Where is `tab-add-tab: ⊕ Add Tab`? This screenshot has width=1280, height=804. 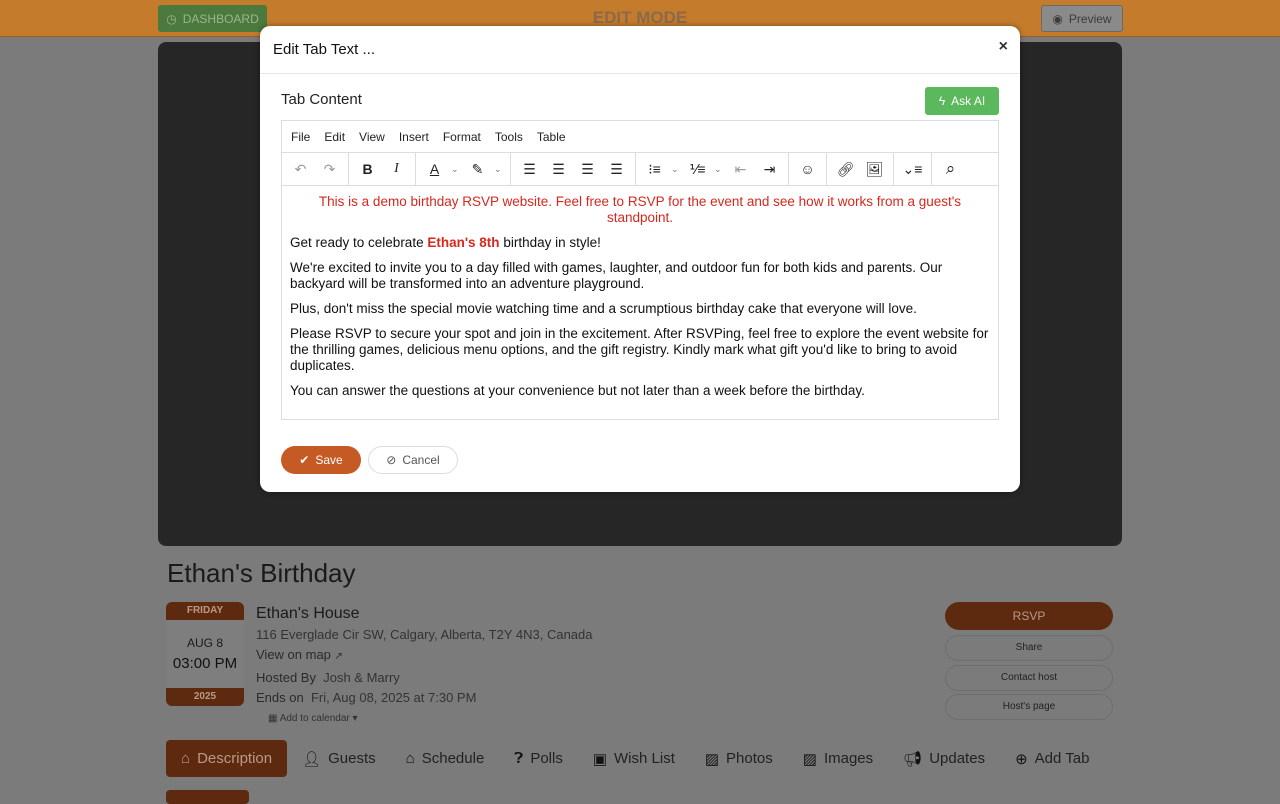
tab-add-tab: ⊕ Add Tab is located at coordinates (1052, 758).